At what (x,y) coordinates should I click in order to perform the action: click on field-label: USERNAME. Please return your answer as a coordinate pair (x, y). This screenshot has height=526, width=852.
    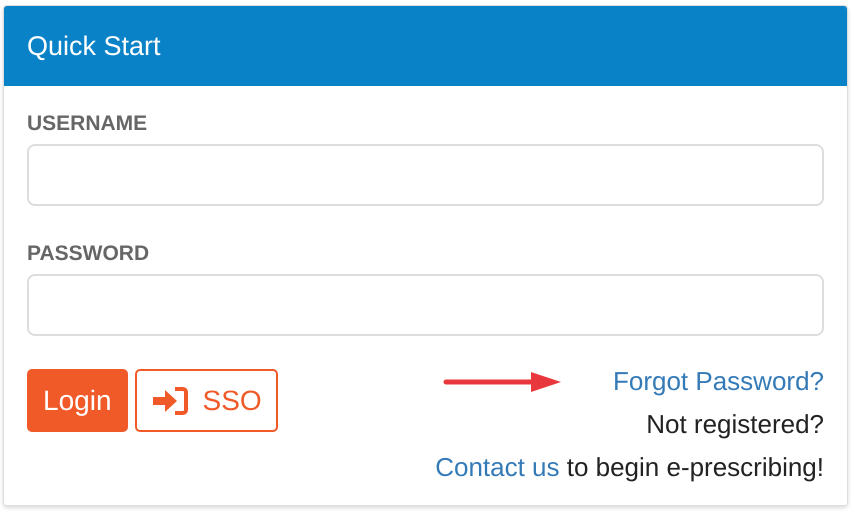
    Looking at the image, I should click on (87, 124).